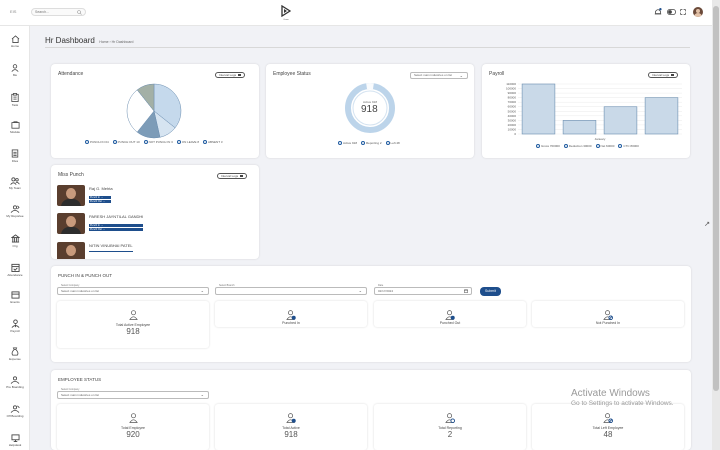  I want to click on sidebar-item-org: Org, so click(14, 241).